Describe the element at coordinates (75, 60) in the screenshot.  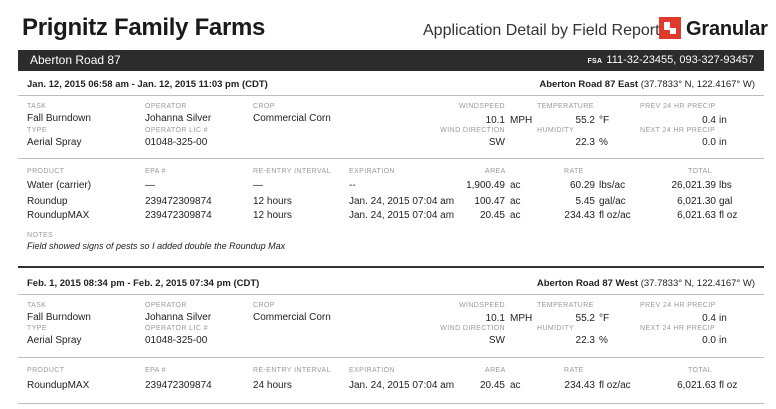
I see `field-name: Aberton Road 87` at that location.